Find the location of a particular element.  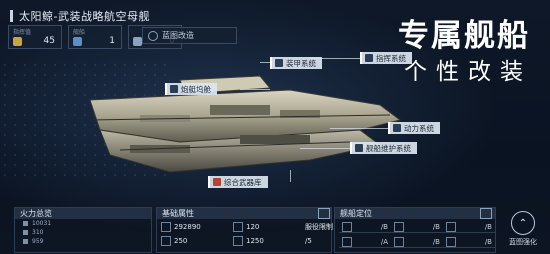

callout-power-system: 动力系统 is located at coordinates (414, 128).